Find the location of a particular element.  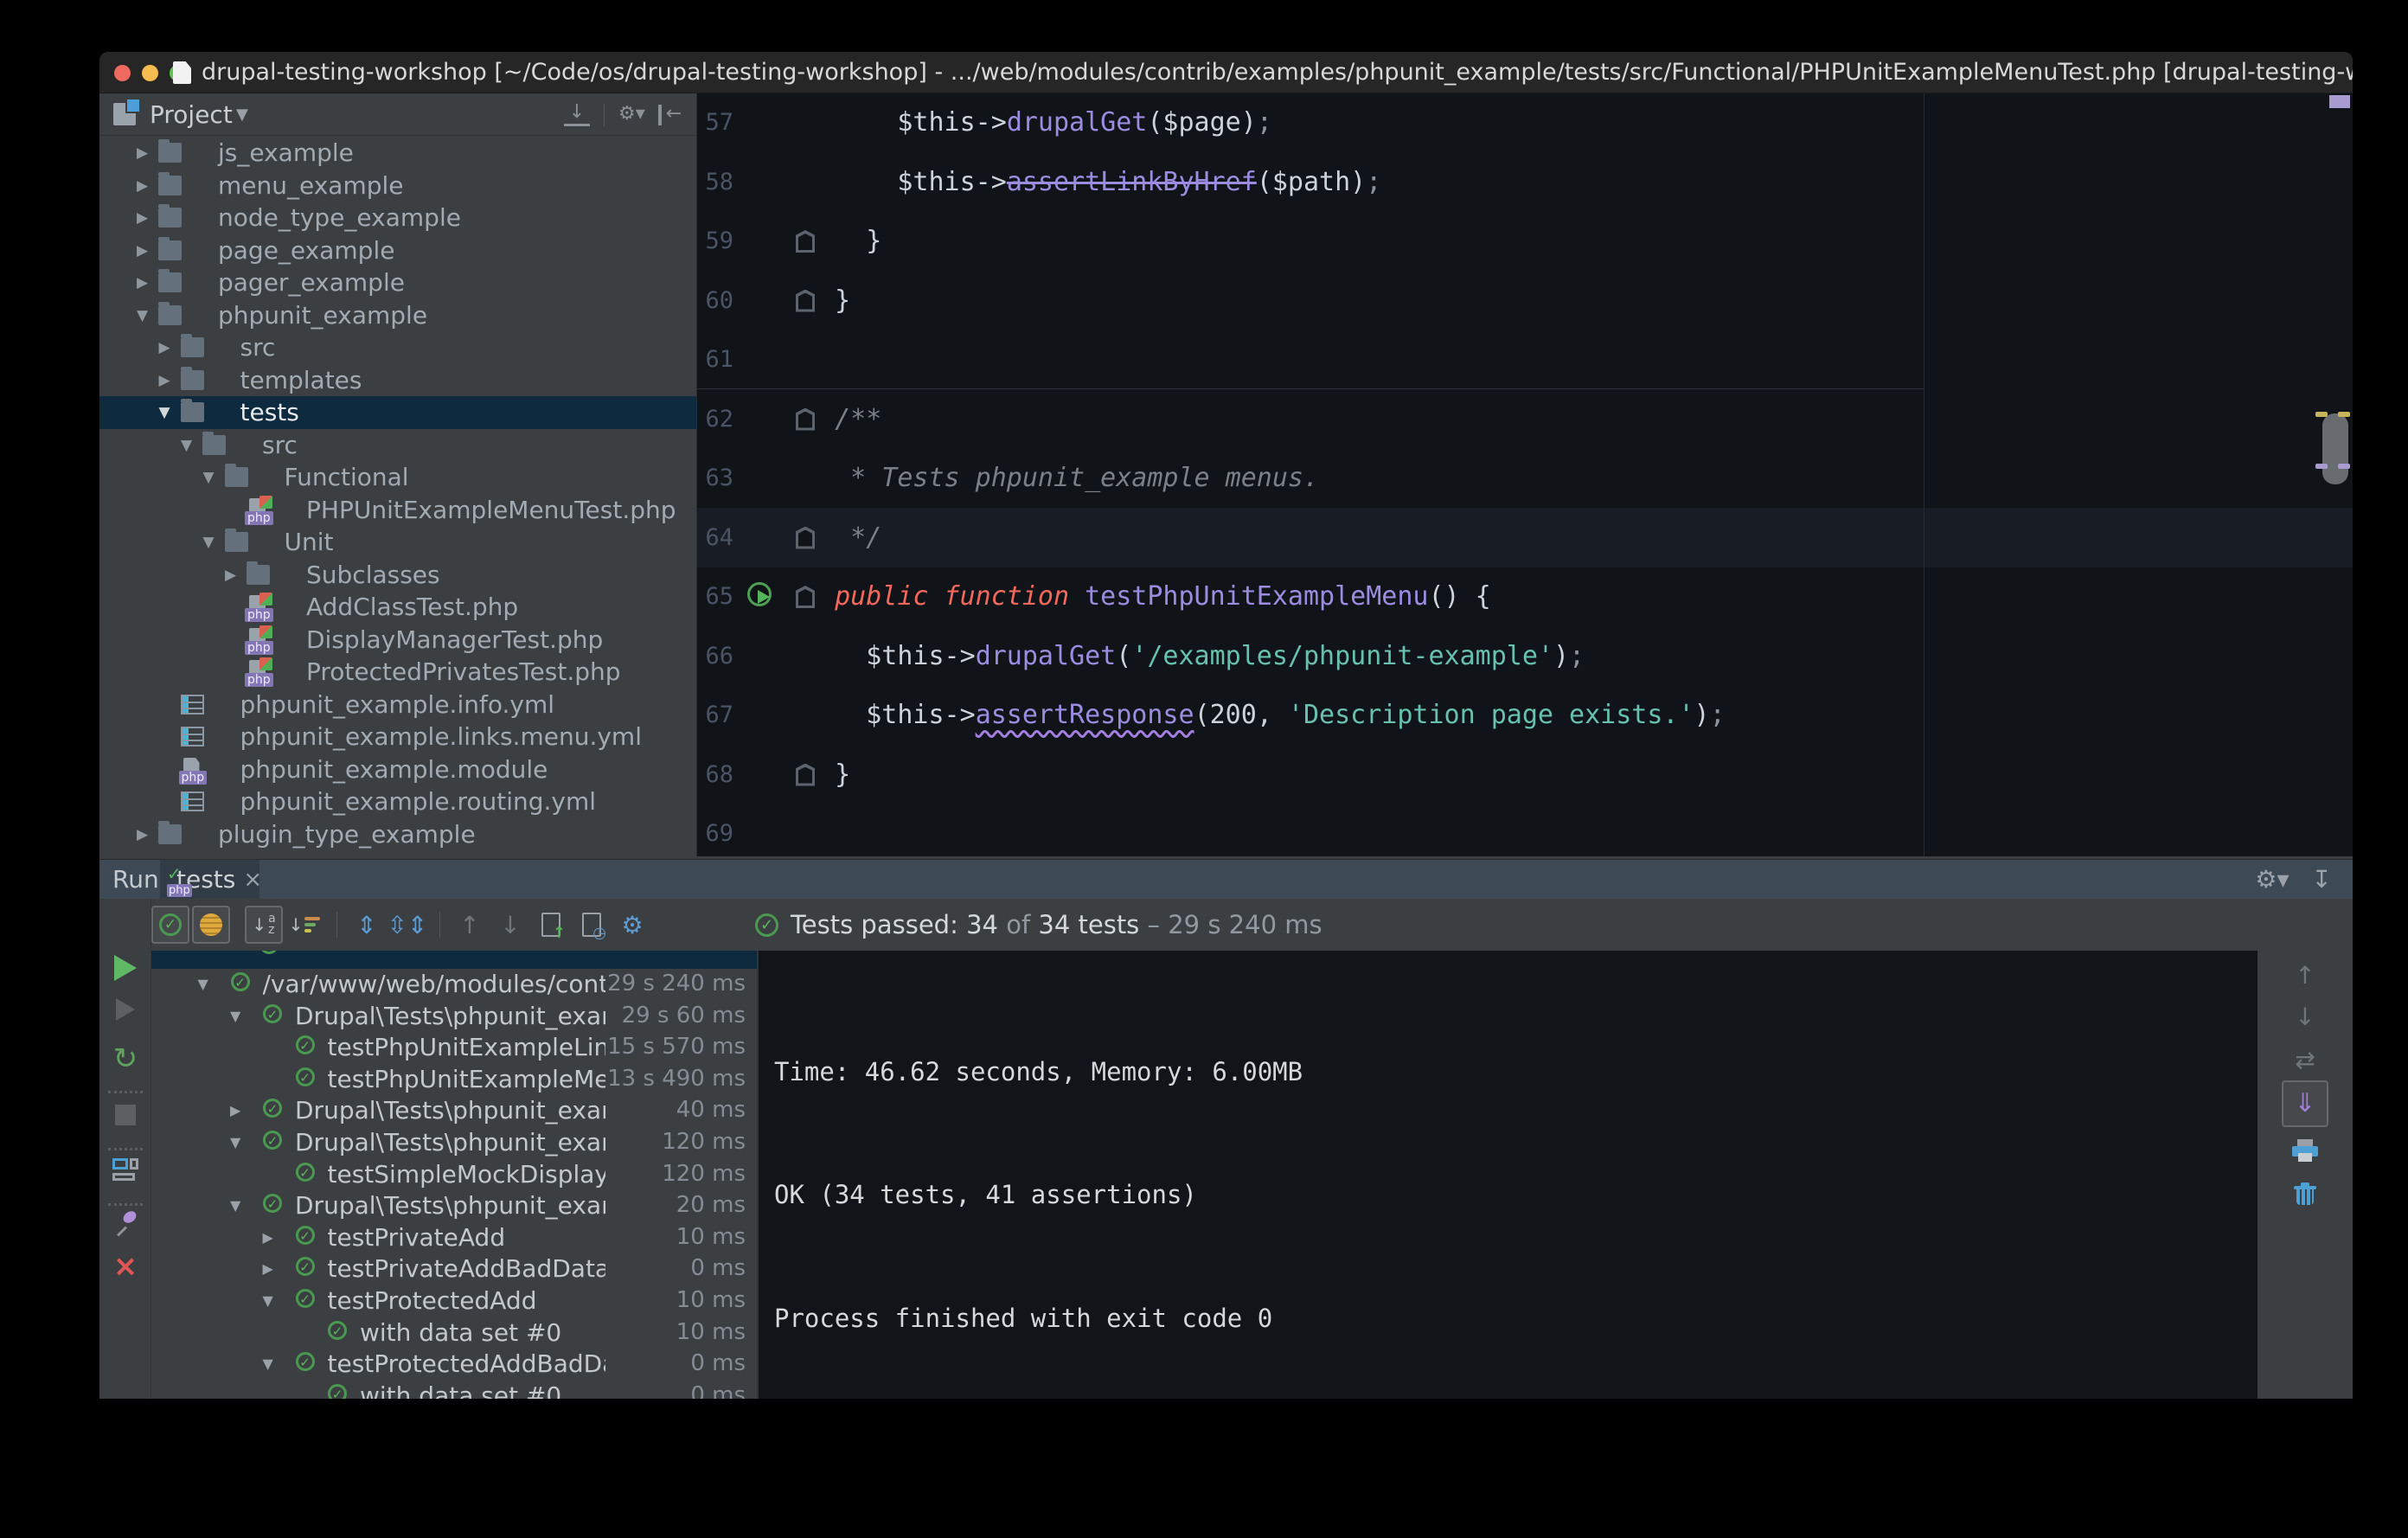

editor-line: 60 } is located at coordinates (1525, 302).